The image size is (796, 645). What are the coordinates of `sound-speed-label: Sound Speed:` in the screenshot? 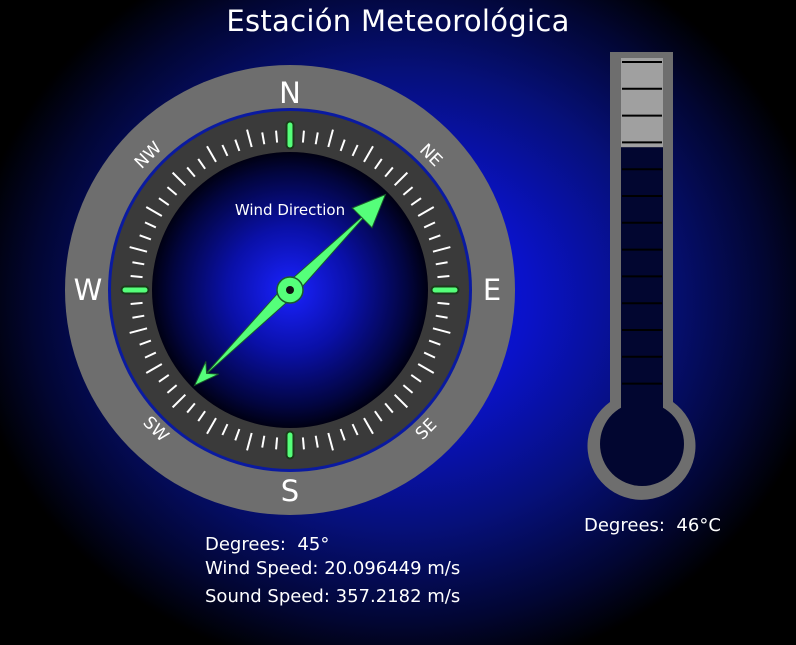 It's located at (267, 596).